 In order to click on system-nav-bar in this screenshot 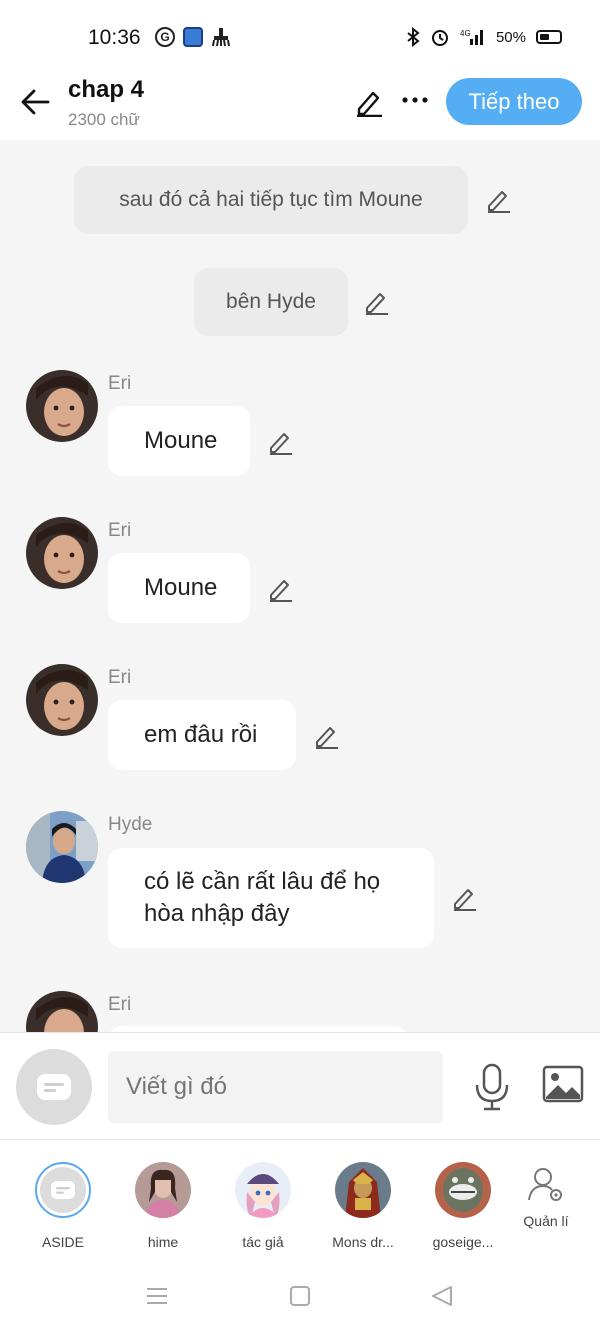, I will do `click(300, 1299)`.